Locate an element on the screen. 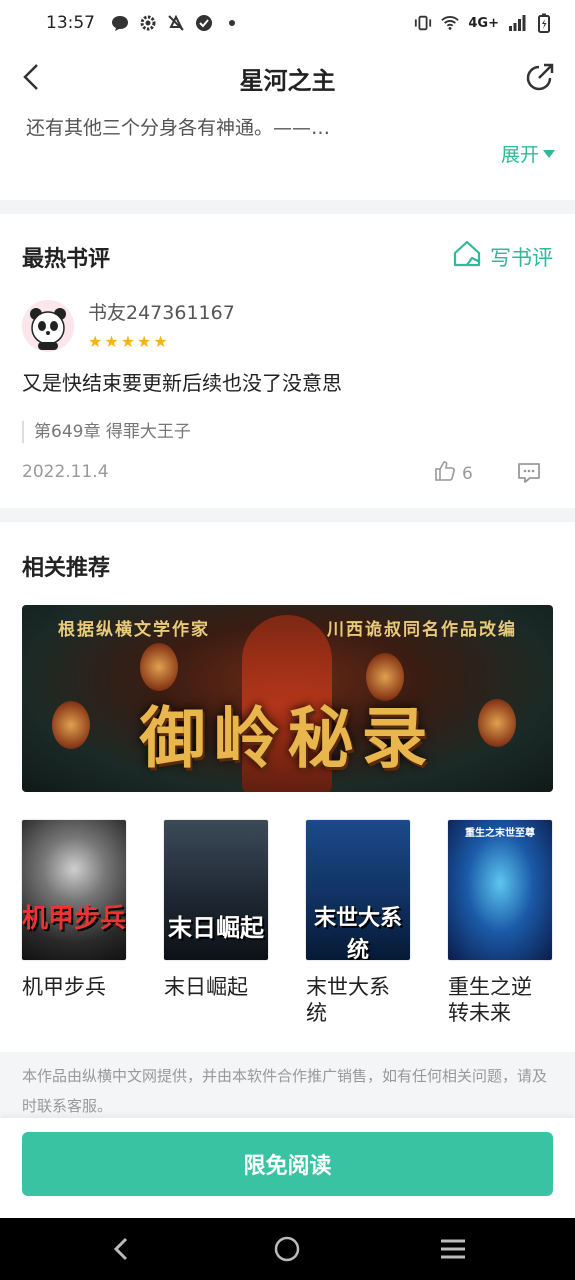  page-title: 星河之主 is located at coordinates (287, 80).